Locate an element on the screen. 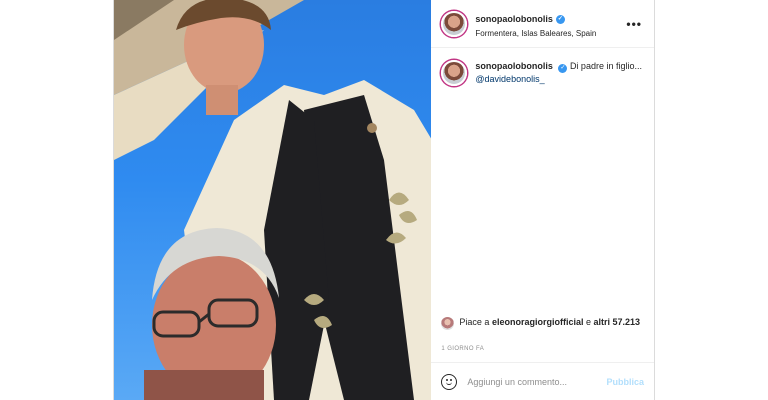  author-username-text: sonopaolobonolis is located at coordinates (514, 19).